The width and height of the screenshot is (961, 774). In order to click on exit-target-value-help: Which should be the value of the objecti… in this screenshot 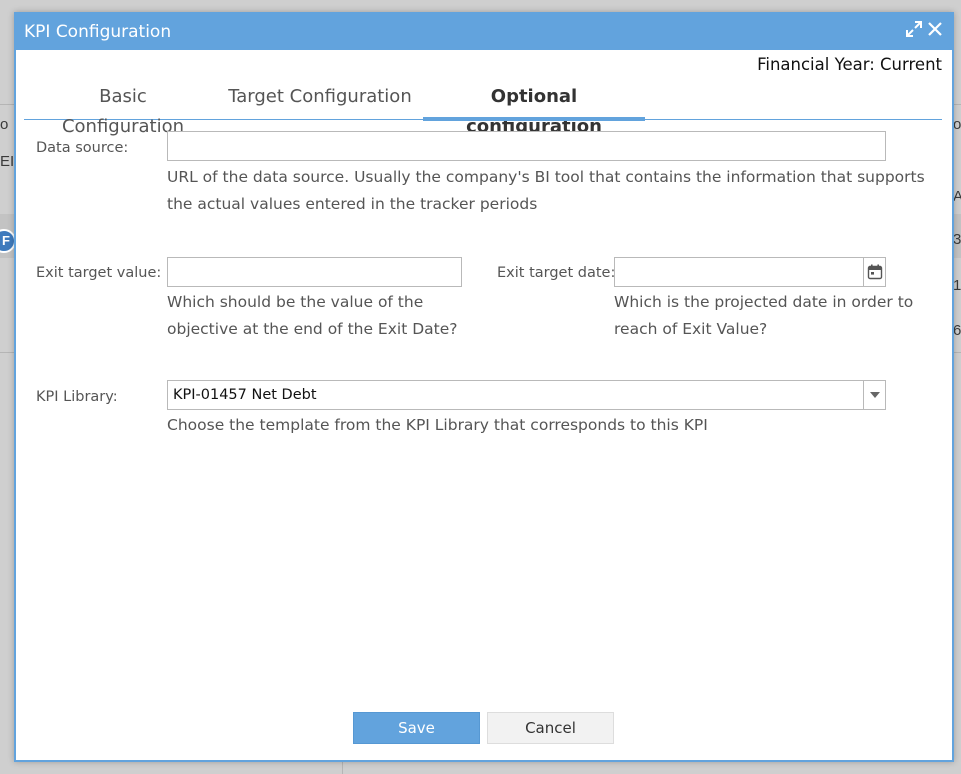, I will do `click(312, 316)`.